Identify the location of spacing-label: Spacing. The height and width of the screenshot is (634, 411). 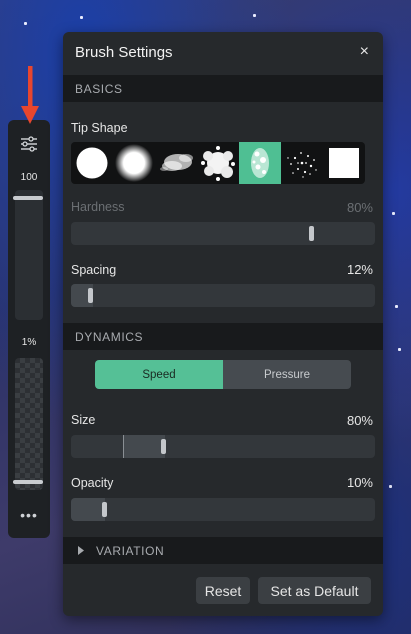
(94, 270).